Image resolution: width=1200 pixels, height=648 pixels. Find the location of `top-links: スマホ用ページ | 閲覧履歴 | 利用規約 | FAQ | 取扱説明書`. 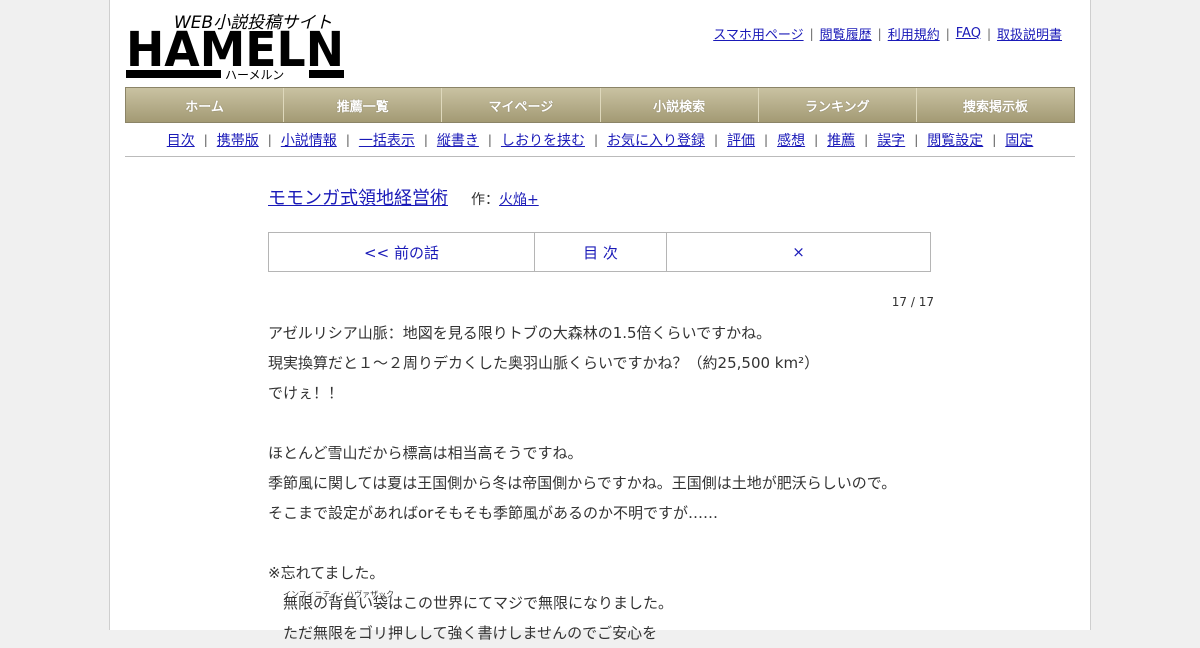

top-links: スマホ用ページ | 閲覧履歴 | 利用規約 | FAQ | 取扱説明書 is located at coordinates (887, 33).